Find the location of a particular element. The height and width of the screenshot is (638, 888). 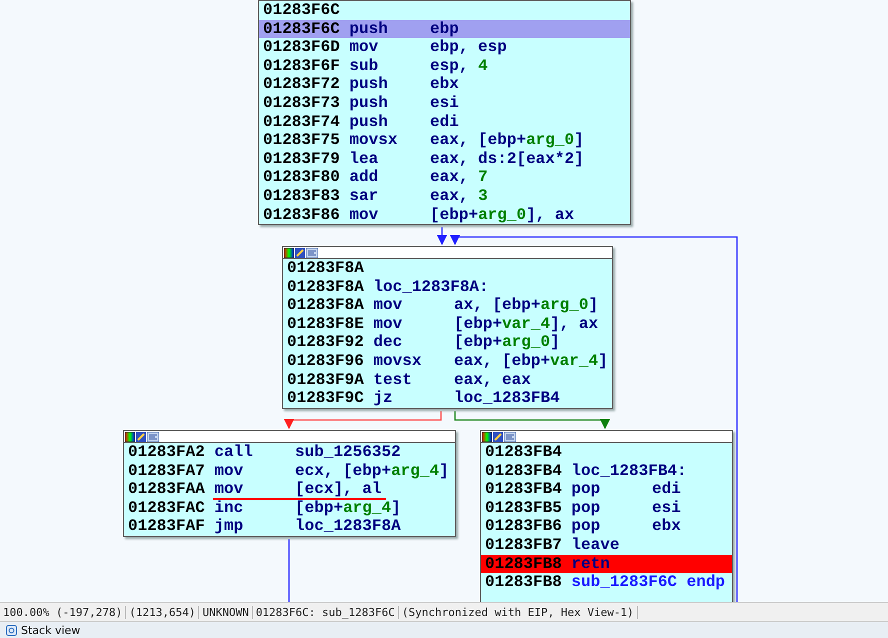

operand-text: eax, [ebp+var_4] is located at coordinates (531, 361).